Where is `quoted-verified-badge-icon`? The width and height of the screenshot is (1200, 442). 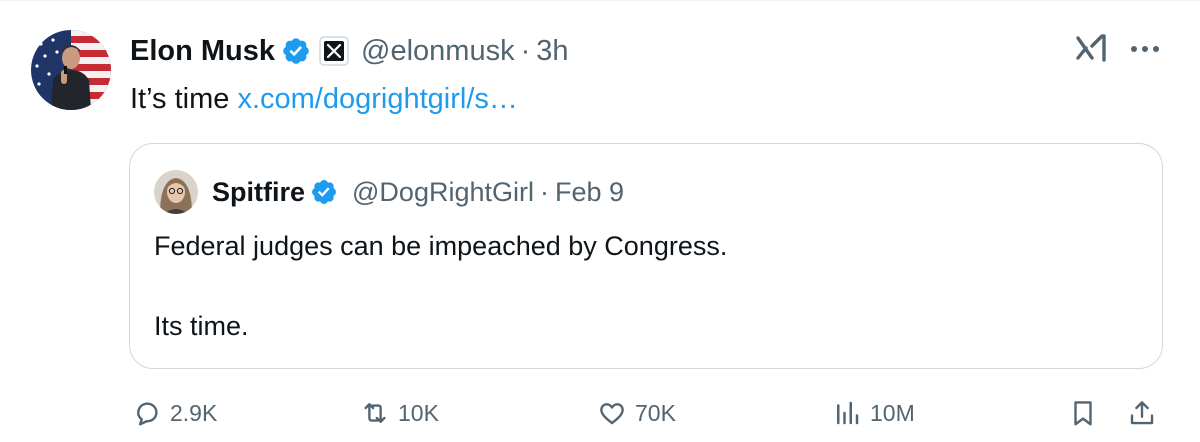
quoted-verified-badge-icon is located at coordinates (321, 192).